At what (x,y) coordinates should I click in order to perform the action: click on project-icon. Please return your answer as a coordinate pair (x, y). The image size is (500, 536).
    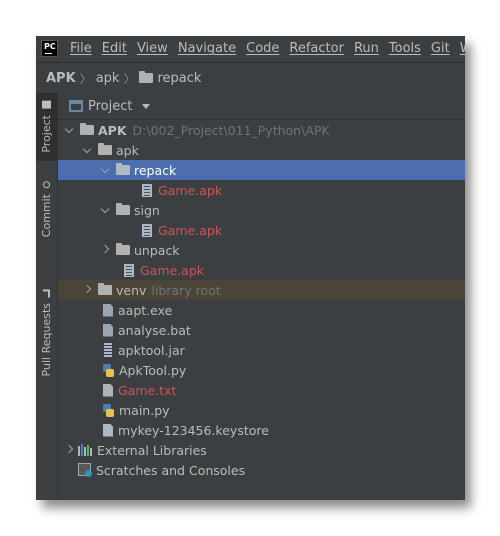
    Looking at the image, I should click on (46, 105).